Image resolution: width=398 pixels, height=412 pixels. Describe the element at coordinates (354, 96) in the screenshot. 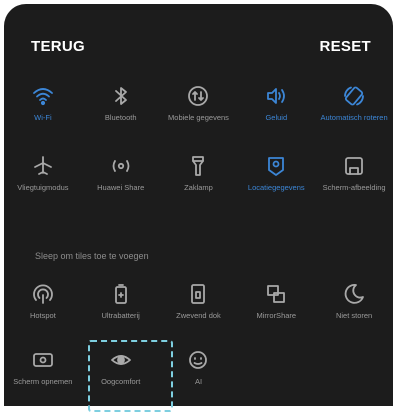

I see `auto-rotate-icon` at that location.